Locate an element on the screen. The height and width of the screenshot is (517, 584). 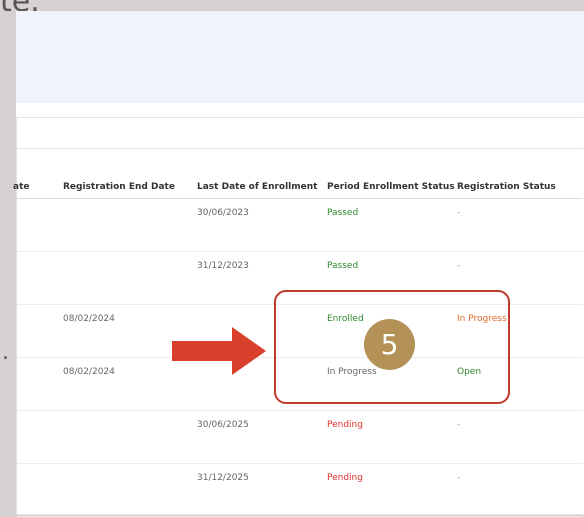
last-date-of-enrollment-cell: 31/12/2025 is located at coordinates (223, 478).